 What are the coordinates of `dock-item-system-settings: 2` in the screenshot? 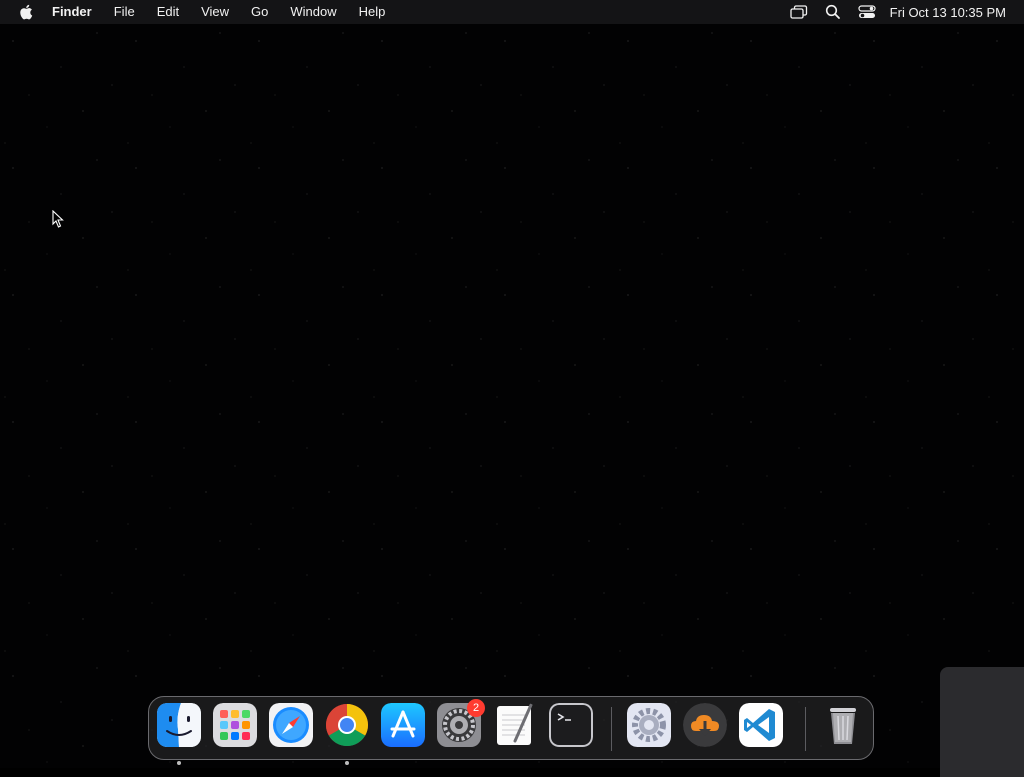 It's located at (461, 723).